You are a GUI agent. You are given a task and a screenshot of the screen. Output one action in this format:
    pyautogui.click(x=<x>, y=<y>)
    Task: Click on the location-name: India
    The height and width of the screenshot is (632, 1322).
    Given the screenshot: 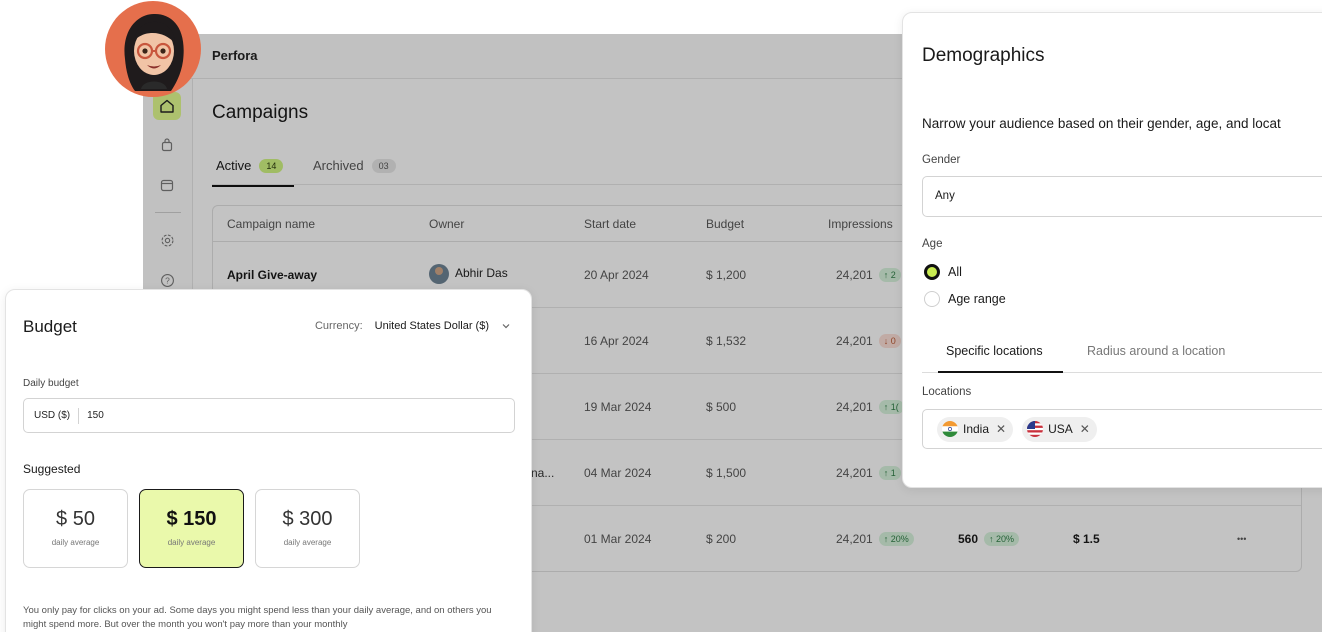 What is the action you would take?
    pyautogui.click(x=976, y=429)
    